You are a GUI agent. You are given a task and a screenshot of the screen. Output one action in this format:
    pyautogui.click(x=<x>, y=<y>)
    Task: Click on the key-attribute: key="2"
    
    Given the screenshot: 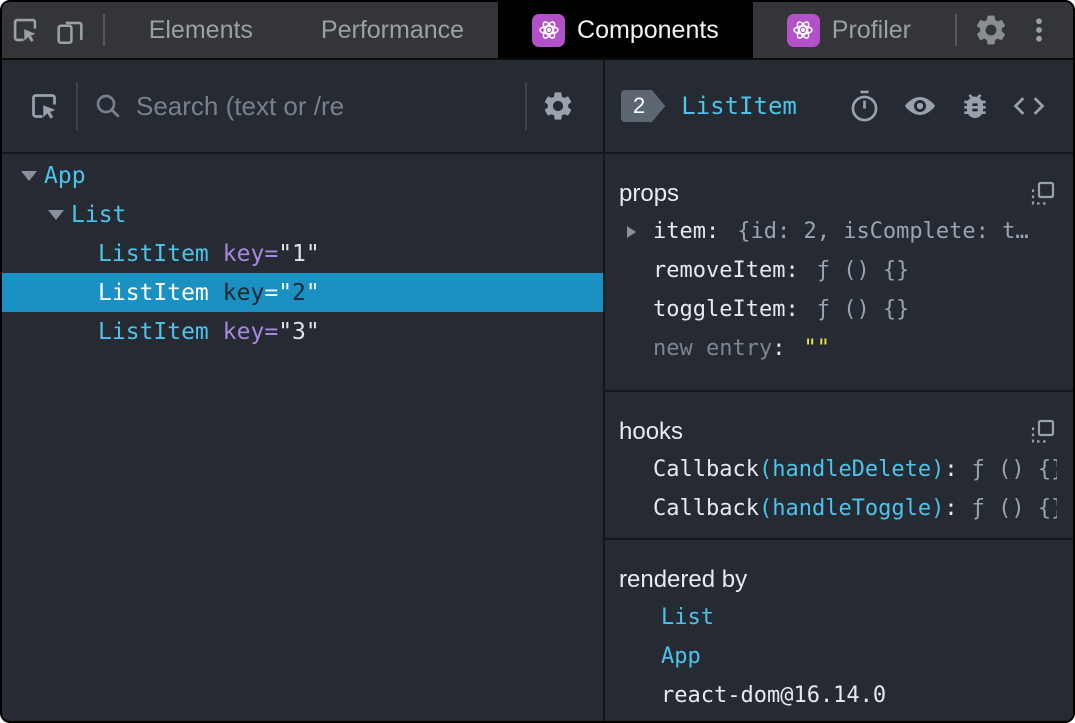 What is the action you would take?
    pyautogui.click(x=271, y=292)
    